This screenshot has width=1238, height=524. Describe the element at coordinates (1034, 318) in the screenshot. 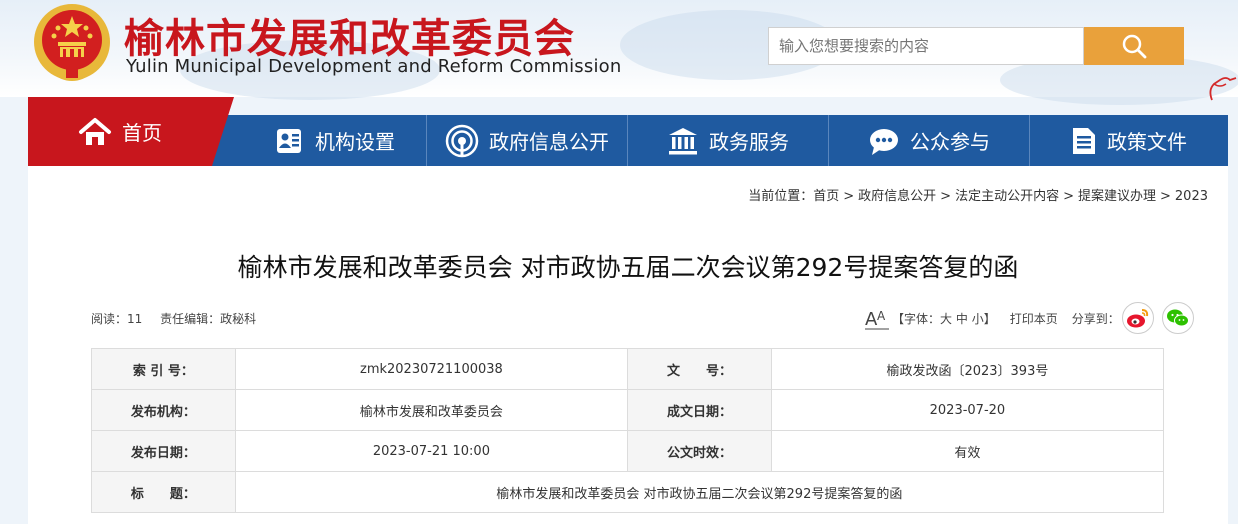

I see `print-button: 打印本页` at that location.